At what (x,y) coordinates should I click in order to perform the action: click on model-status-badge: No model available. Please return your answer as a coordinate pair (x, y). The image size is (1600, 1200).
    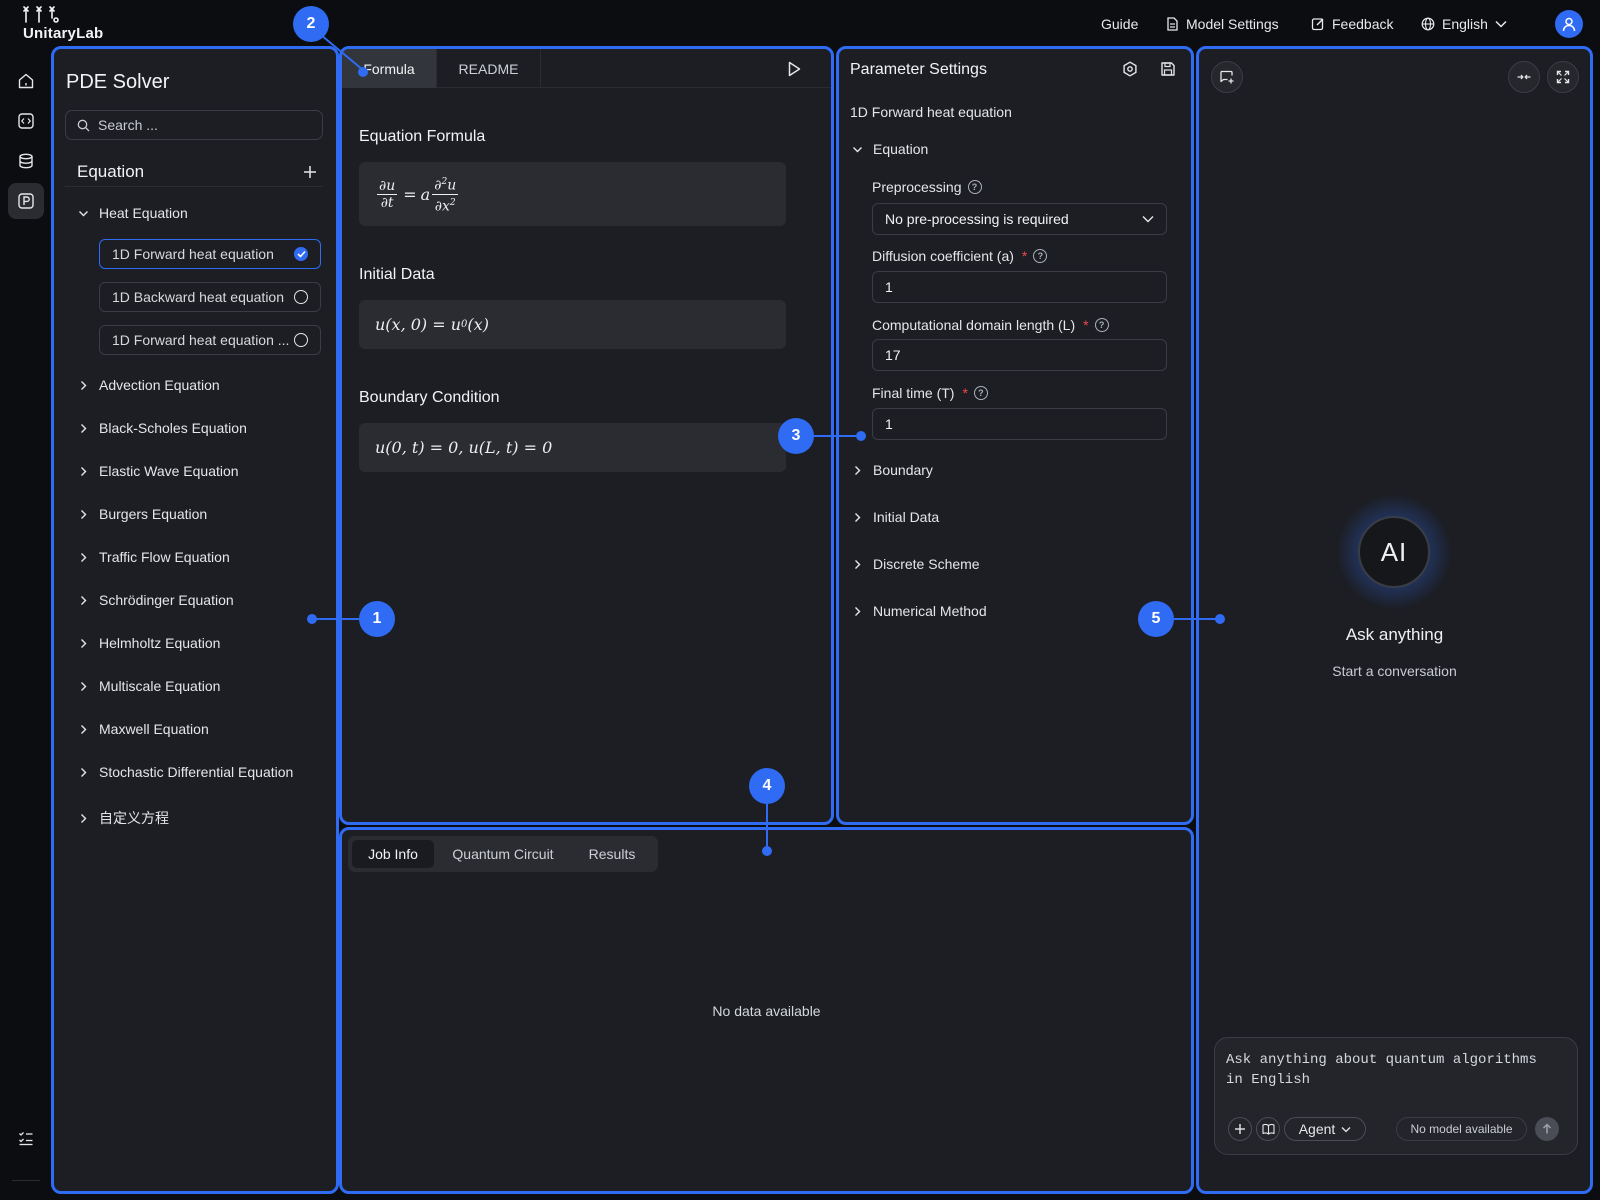
    Looking at the image, I should click on (1461, 1129).